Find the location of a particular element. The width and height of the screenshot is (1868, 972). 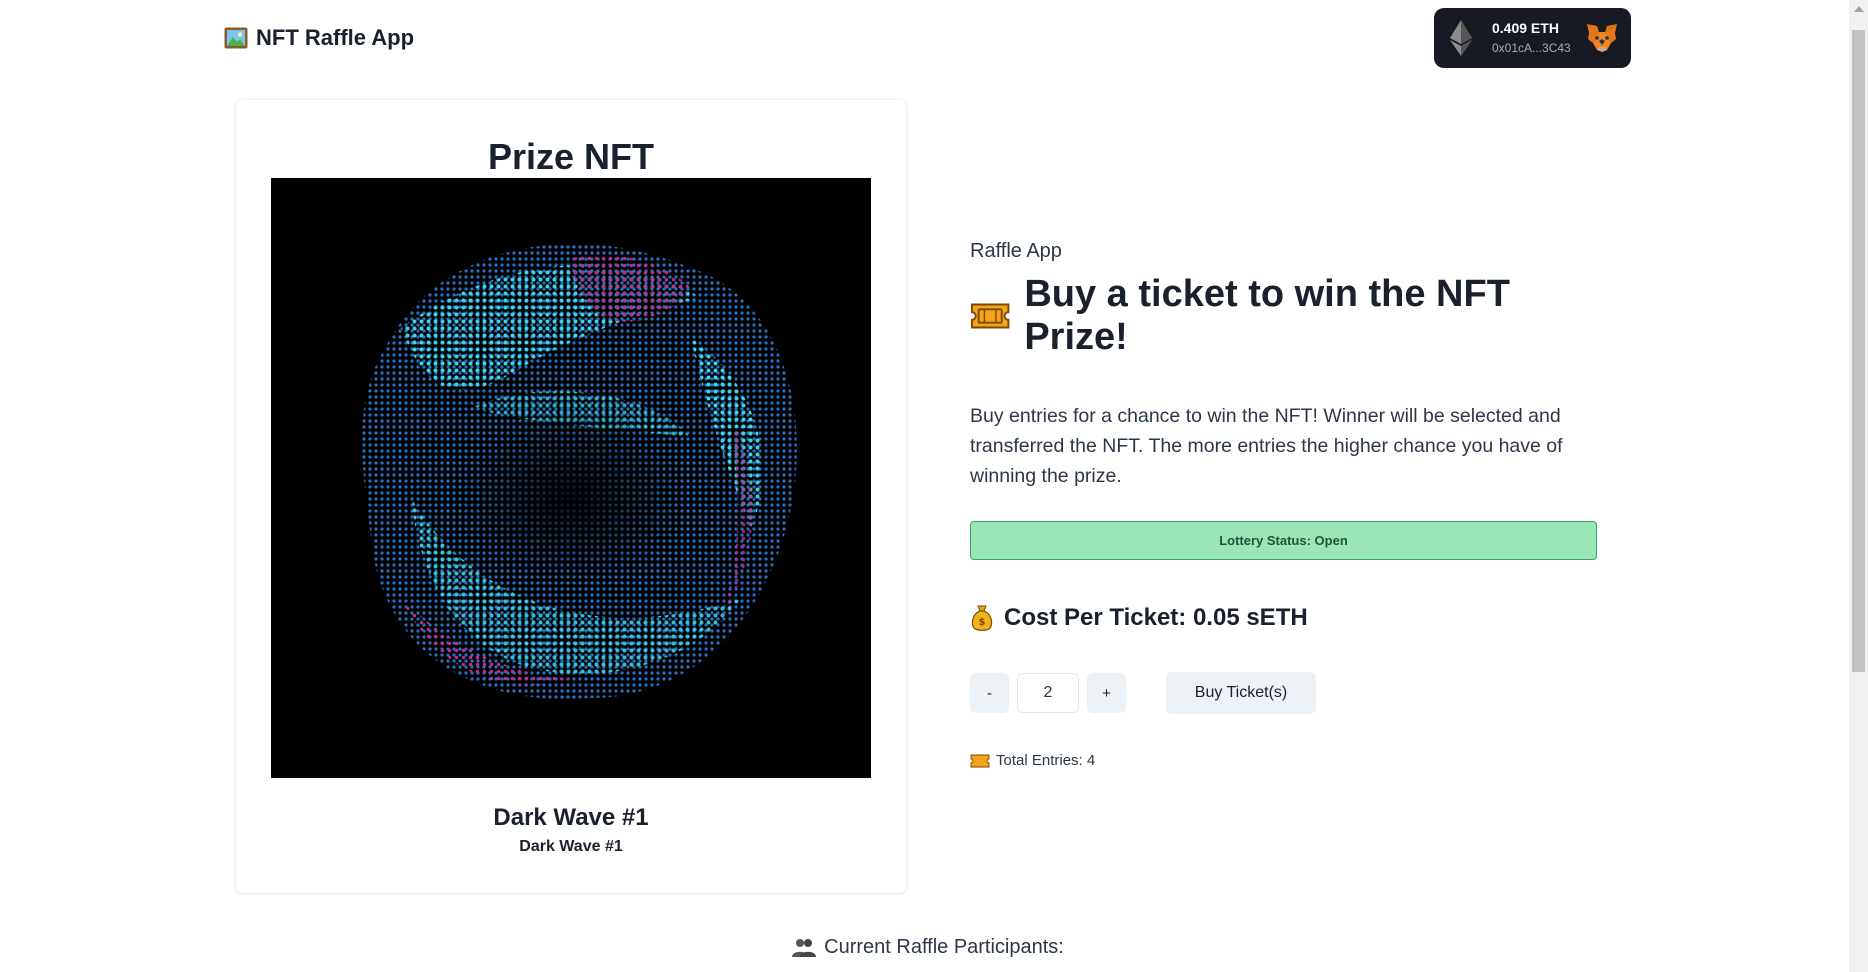

nft-subtitle: Dark Wave #1 is located at coordinates (571, 846).